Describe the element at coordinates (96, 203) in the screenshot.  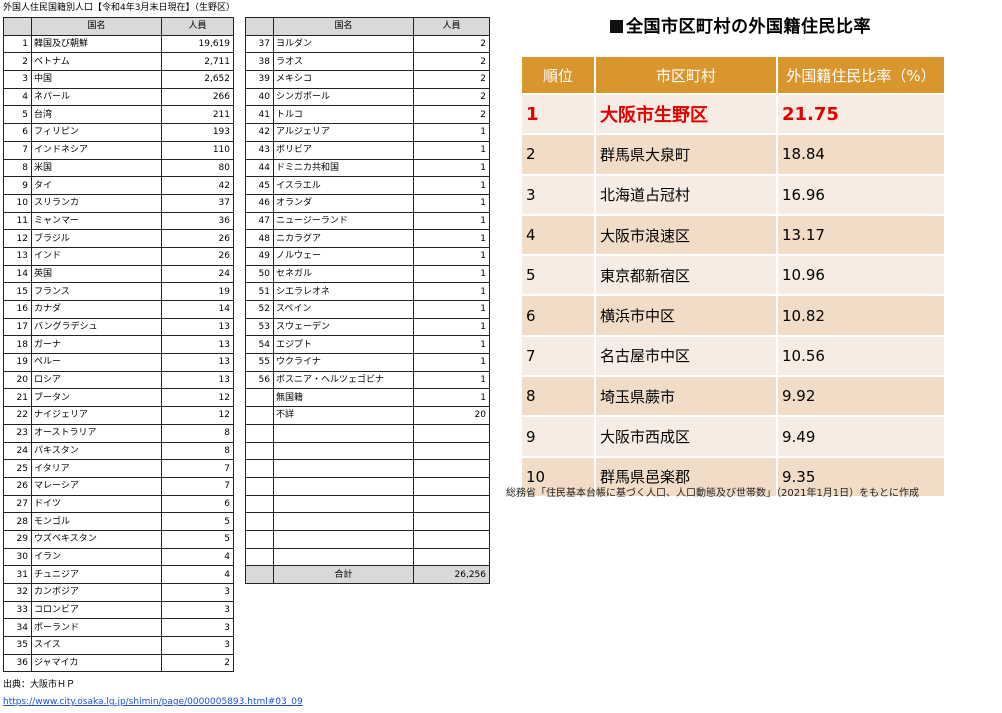
I see `country-name: スリランカ` at that location.